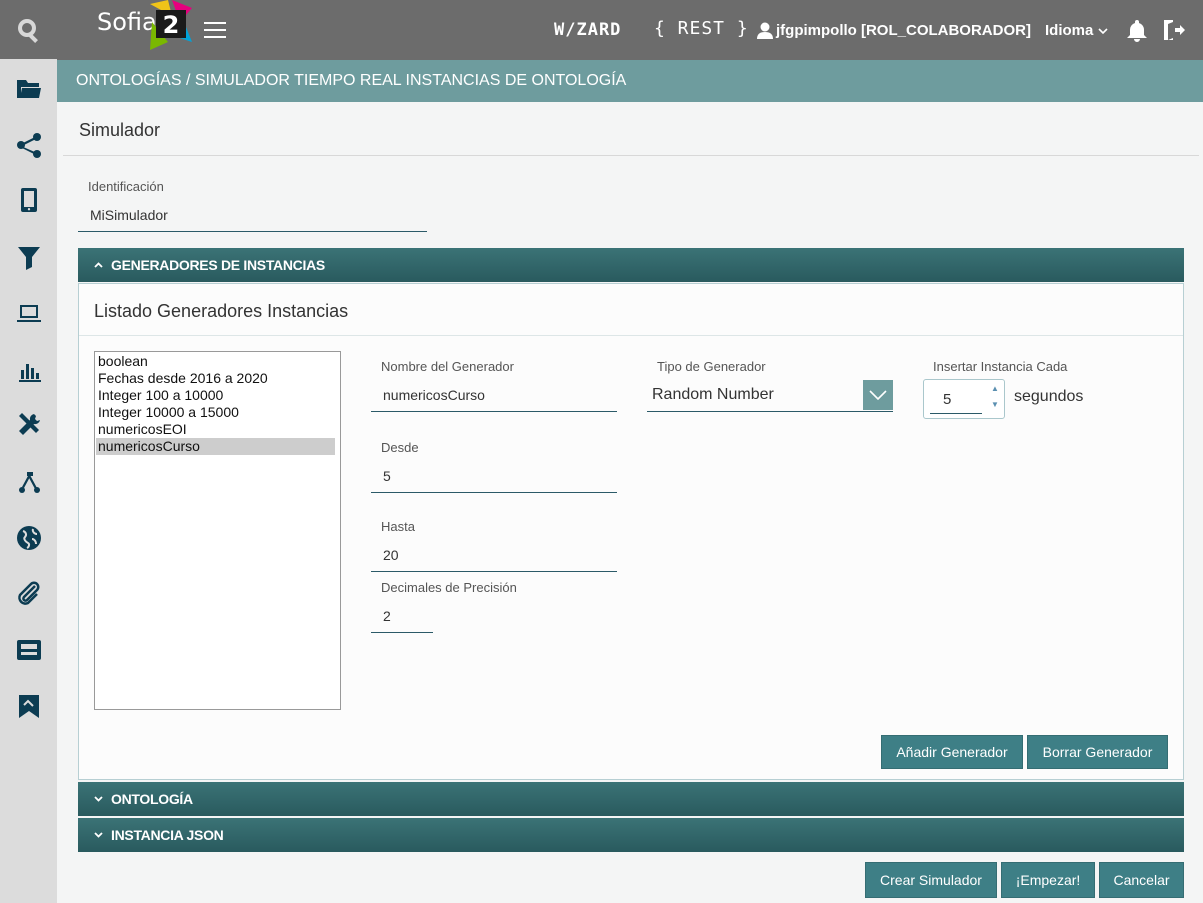  Describe the element at coordinates (152, 799) in the screenshot. I see `accordion-ontology-label: ONTOLOGÍA` at that location.